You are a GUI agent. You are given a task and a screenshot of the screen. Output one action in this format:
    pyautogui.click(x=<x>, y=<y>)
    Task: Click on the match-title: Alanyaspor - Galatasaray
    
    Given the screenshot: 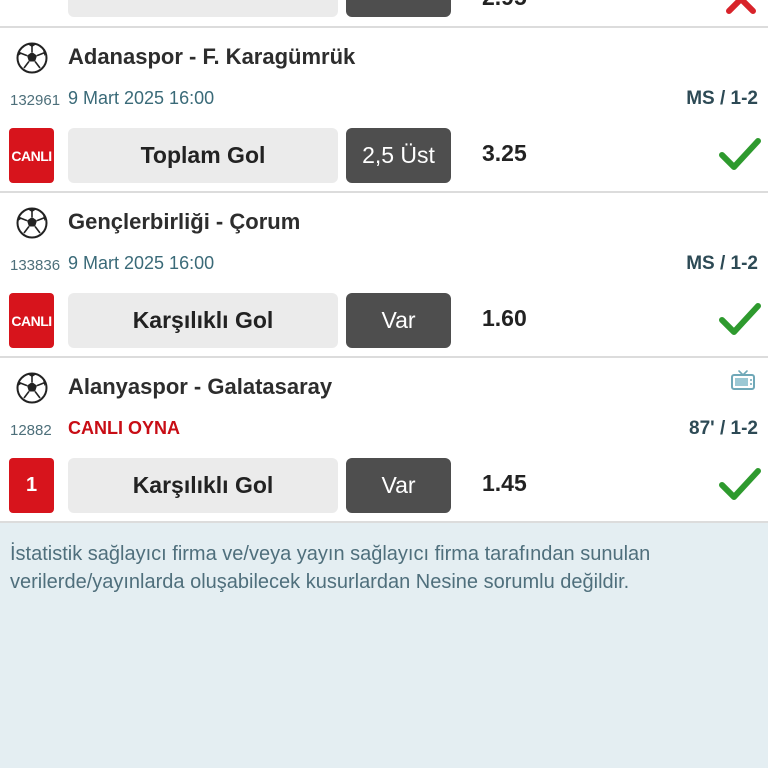 What is the action you would take?
    pyautogui.click(x=200, y=387)
    